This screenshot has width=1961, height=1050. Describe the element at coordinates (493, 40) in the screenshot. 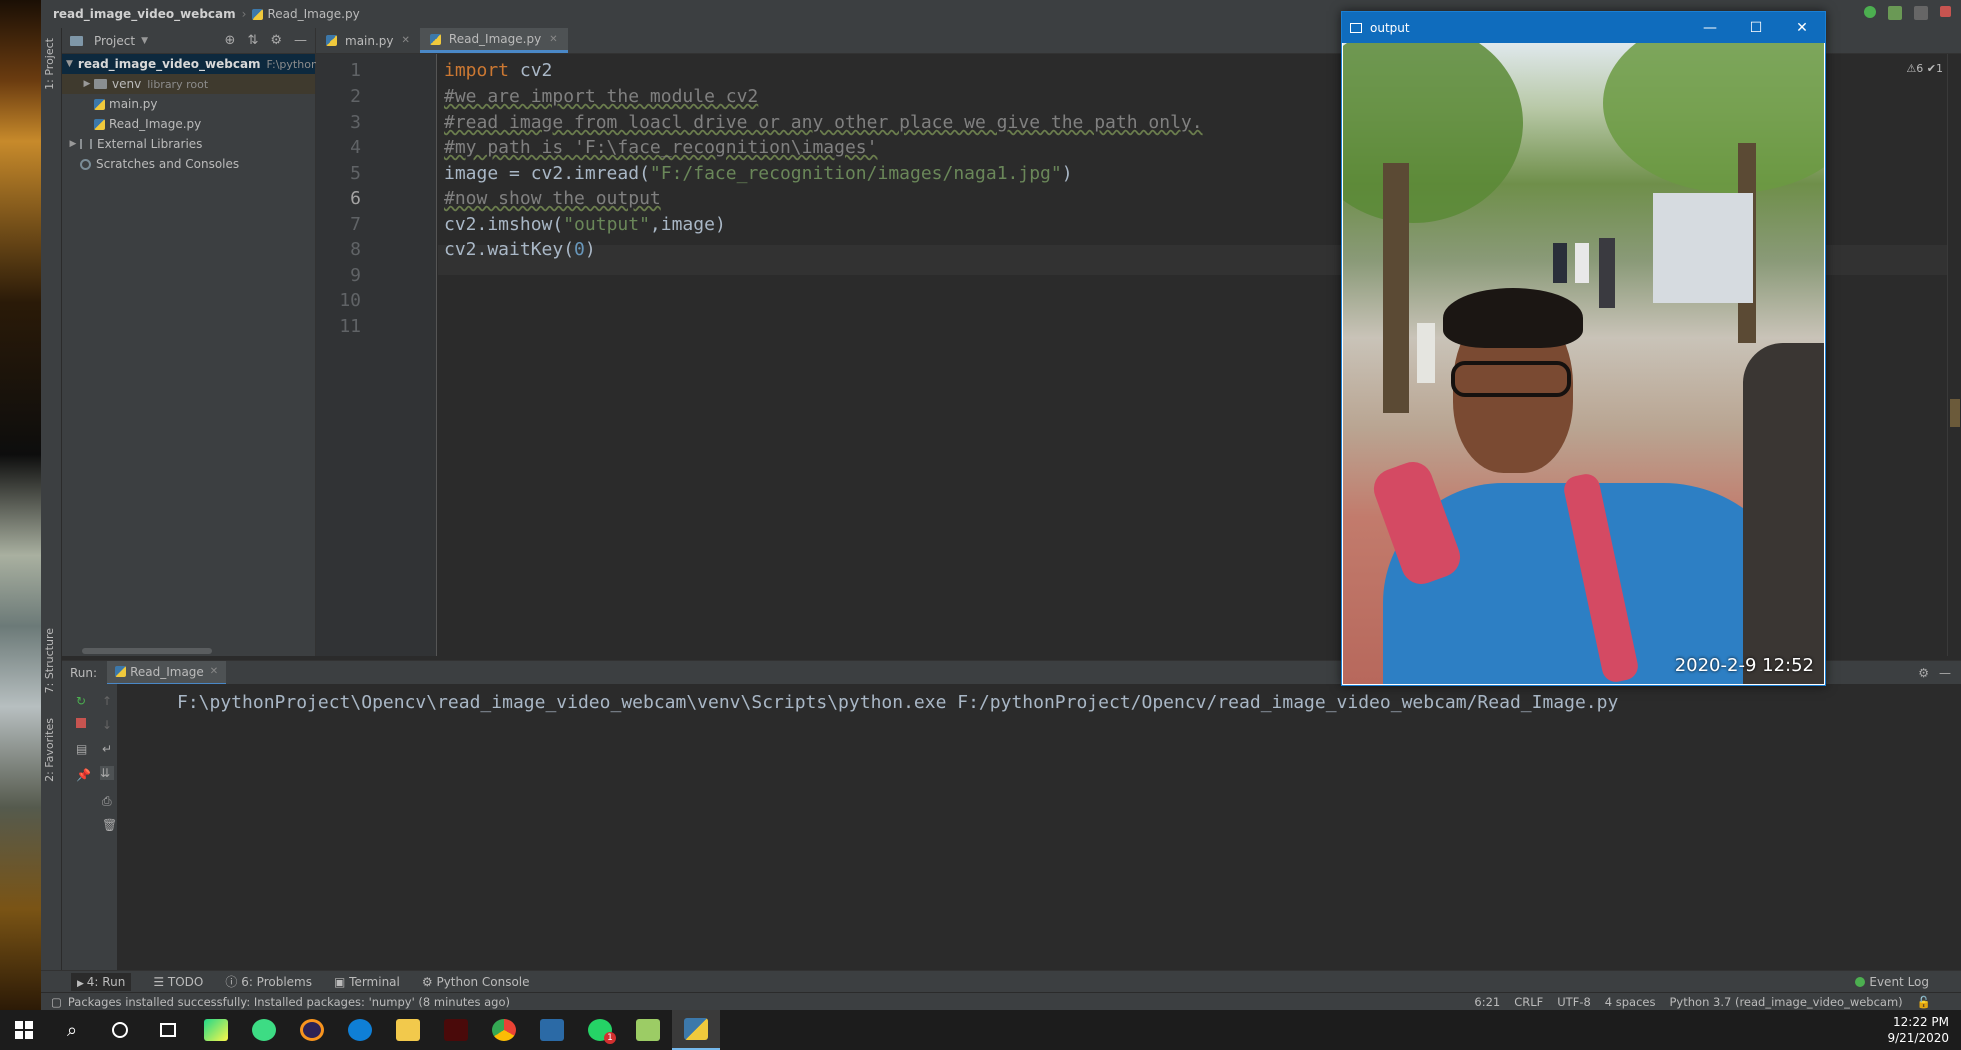

I see `tab-read-image-py: Read_Image.py ✕` at that location.